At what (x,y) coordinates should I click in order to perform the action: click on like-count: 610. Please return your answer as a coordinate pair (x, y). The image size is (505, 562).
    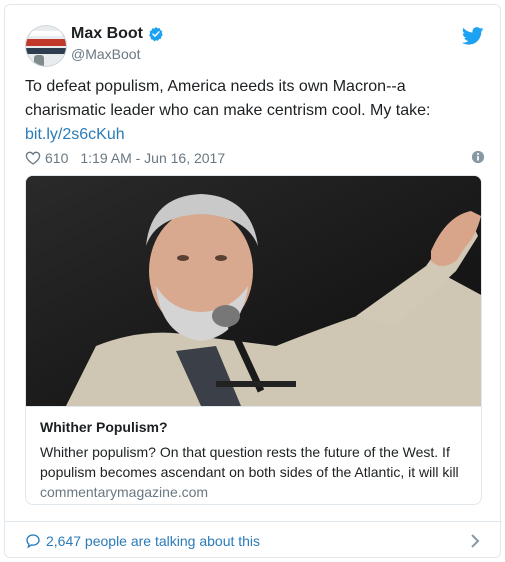
    Looking at the image, I should click on (56, 158).